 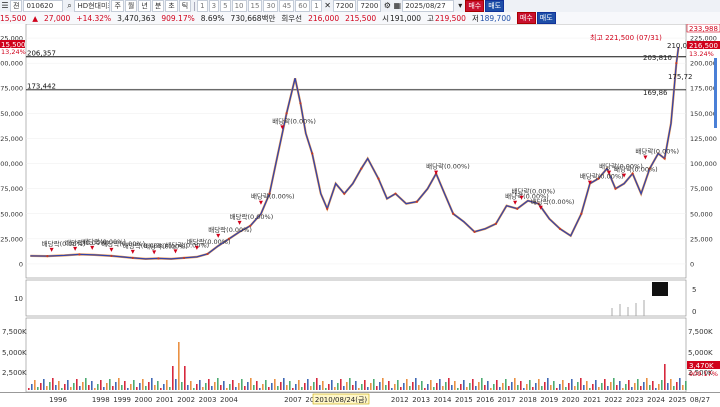 What do you see at coordinates (397, 6) in the screenshot?
I see `grid-icon: ▦` at bounding box center [397, 6].